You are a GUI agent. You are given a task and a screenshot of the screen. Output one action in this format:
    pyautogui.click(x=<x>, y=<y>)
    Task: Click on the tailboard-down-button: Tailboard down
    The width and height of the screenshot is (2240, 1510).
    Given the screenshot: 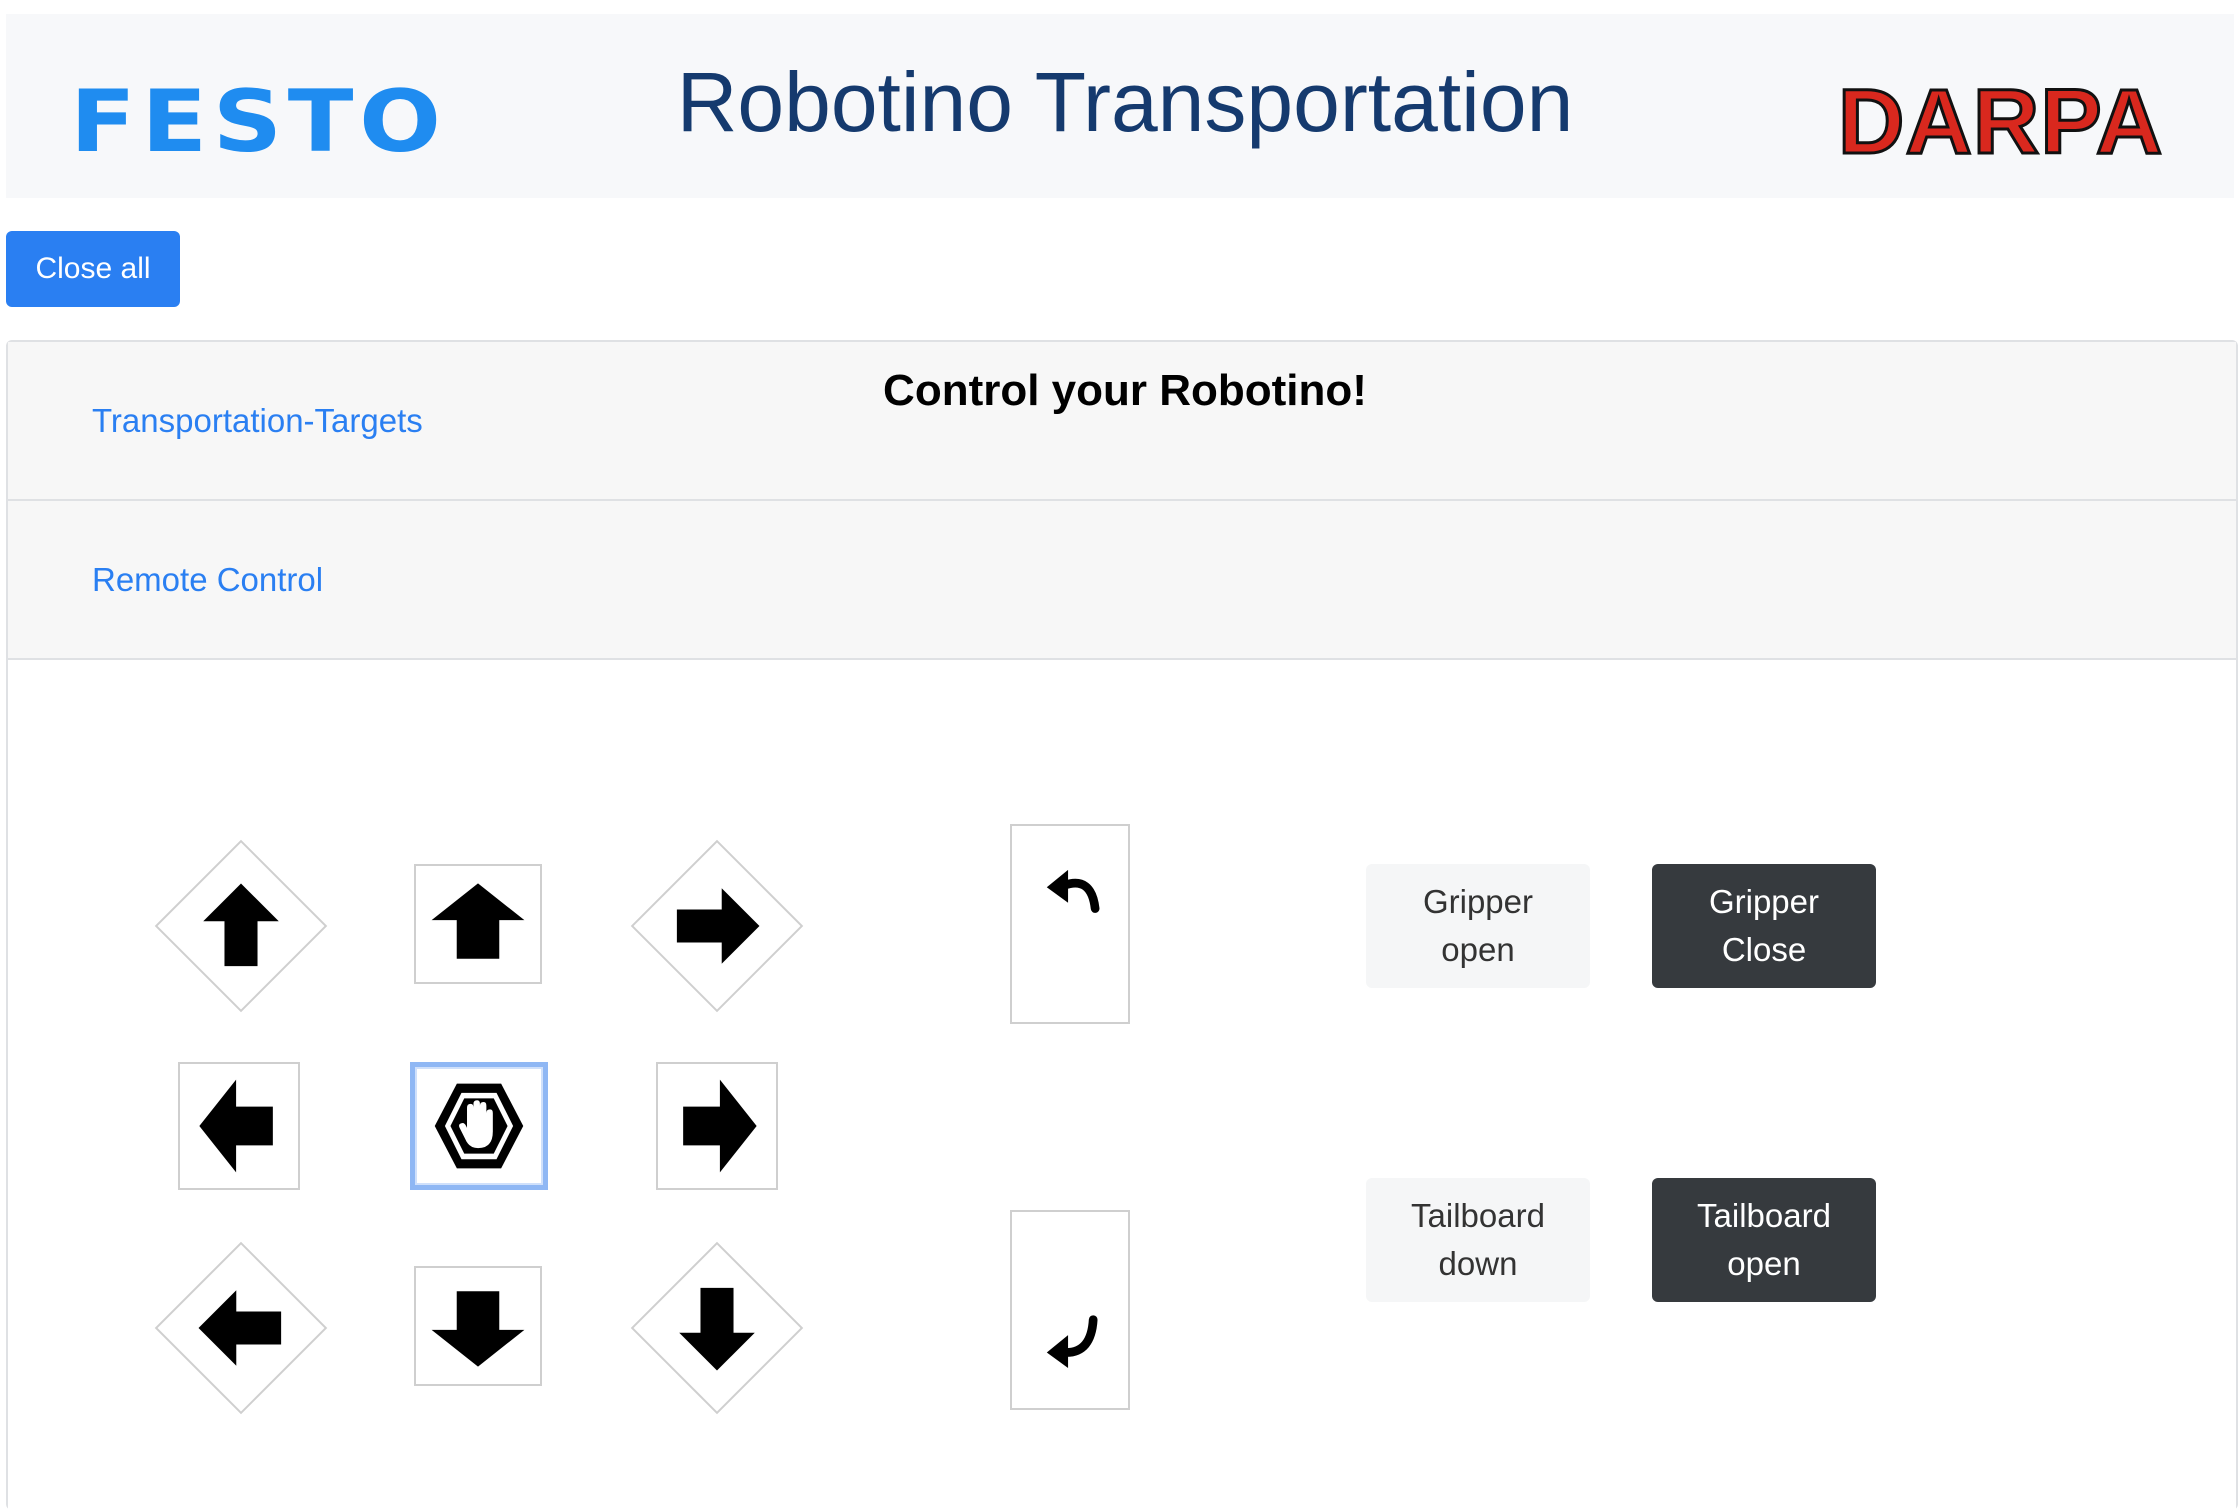 What is the action you would take?
    pyautogui.click(x=1478, y=1240)
    